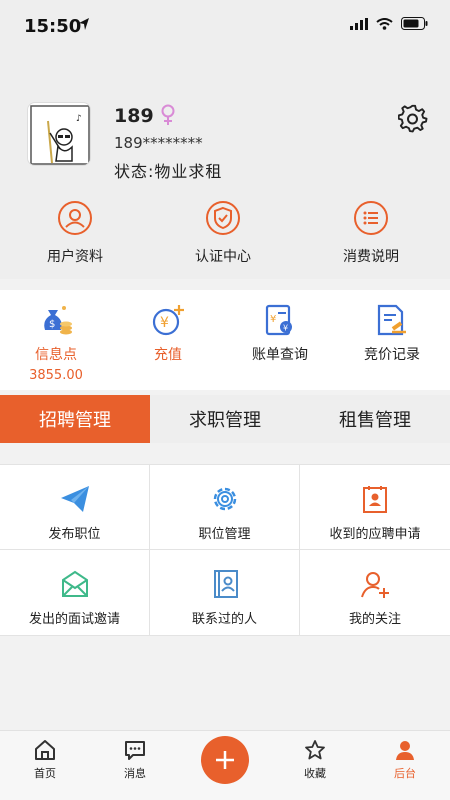 The width and height of the screenshot is (450, 800). I want to click on sent-interview-invites-label: 发出的面试邀请, so click(74, 619).